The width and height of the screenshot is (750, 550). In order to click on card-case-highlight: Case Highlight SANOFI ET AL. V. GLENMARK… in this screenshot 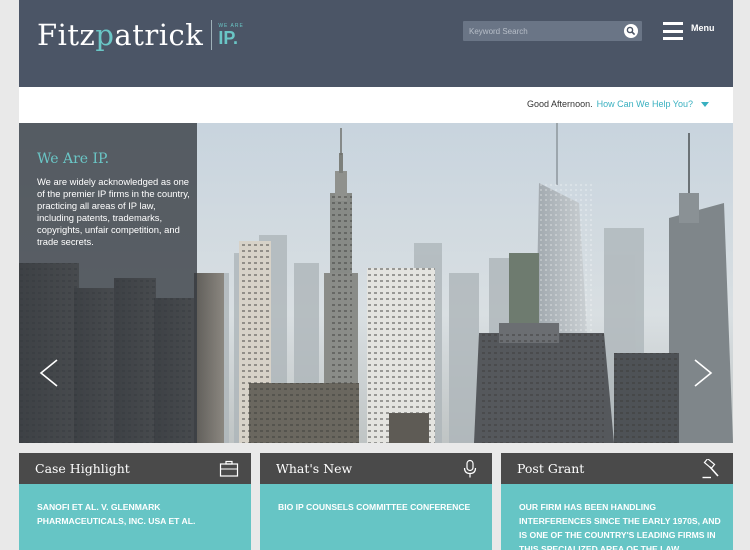, I will do `click(135, 501)`.